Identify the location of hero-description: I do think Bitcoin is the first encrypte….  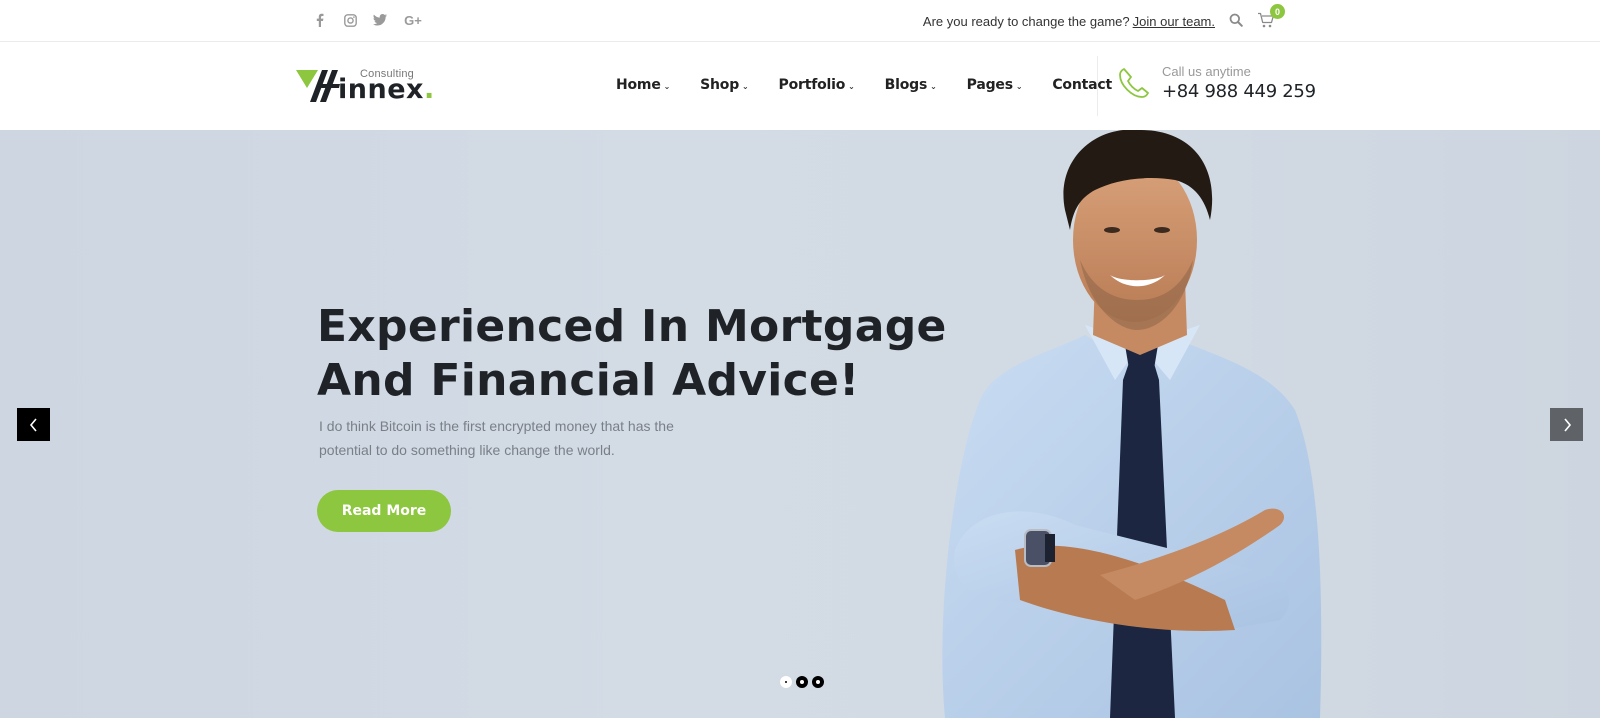
(496, 438).